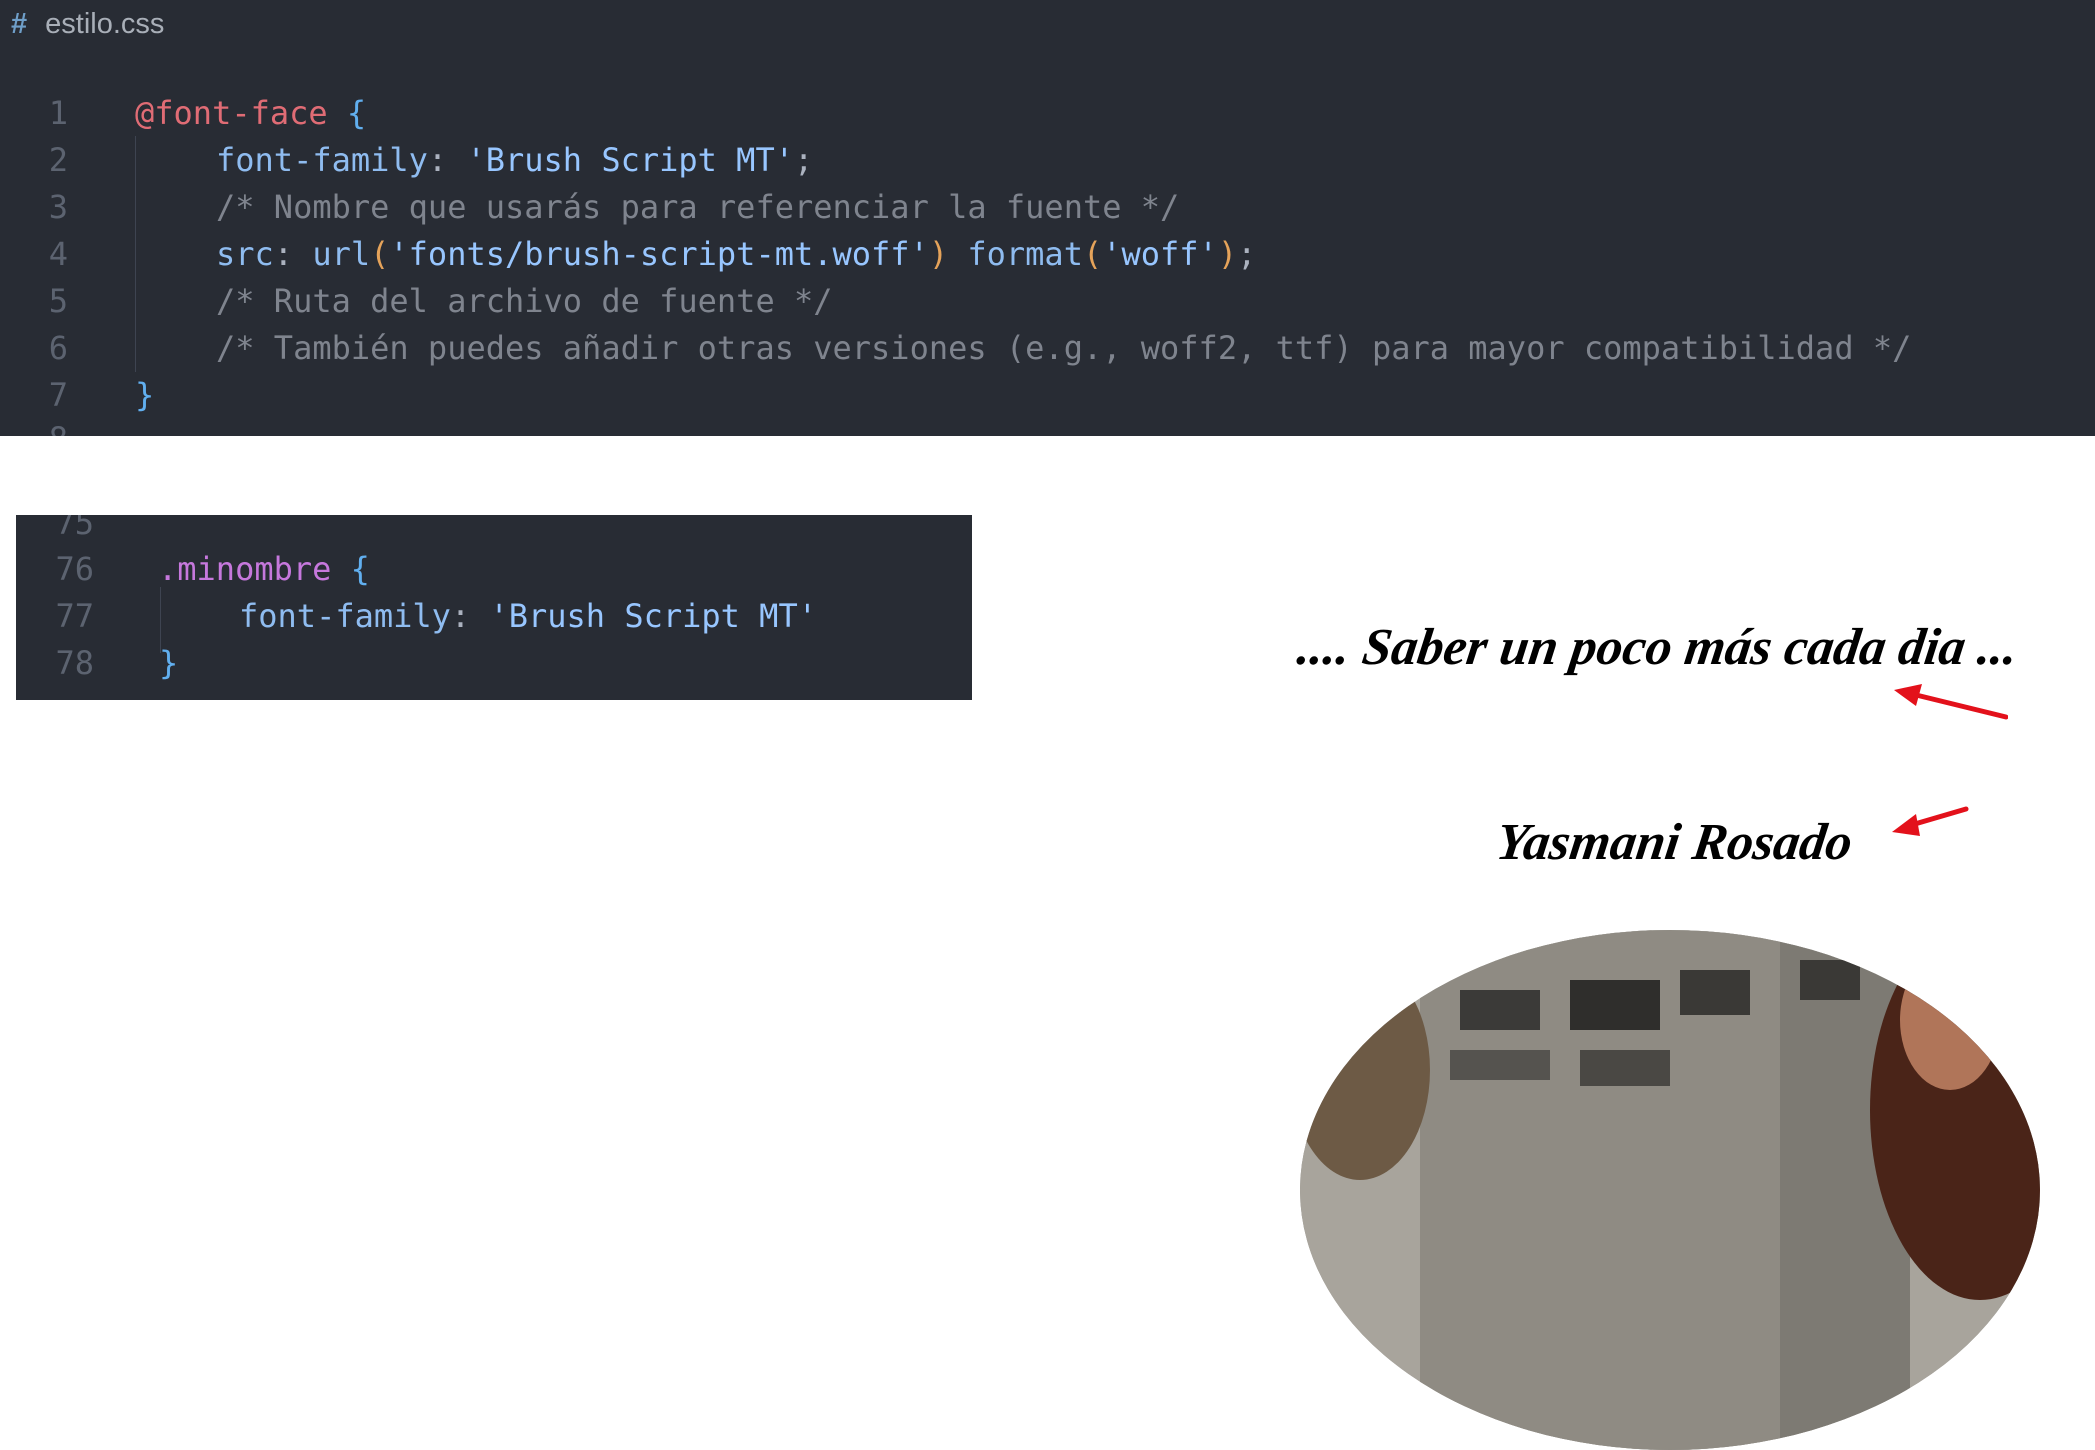  I want to click on line-number: 7, so click(58, 395).